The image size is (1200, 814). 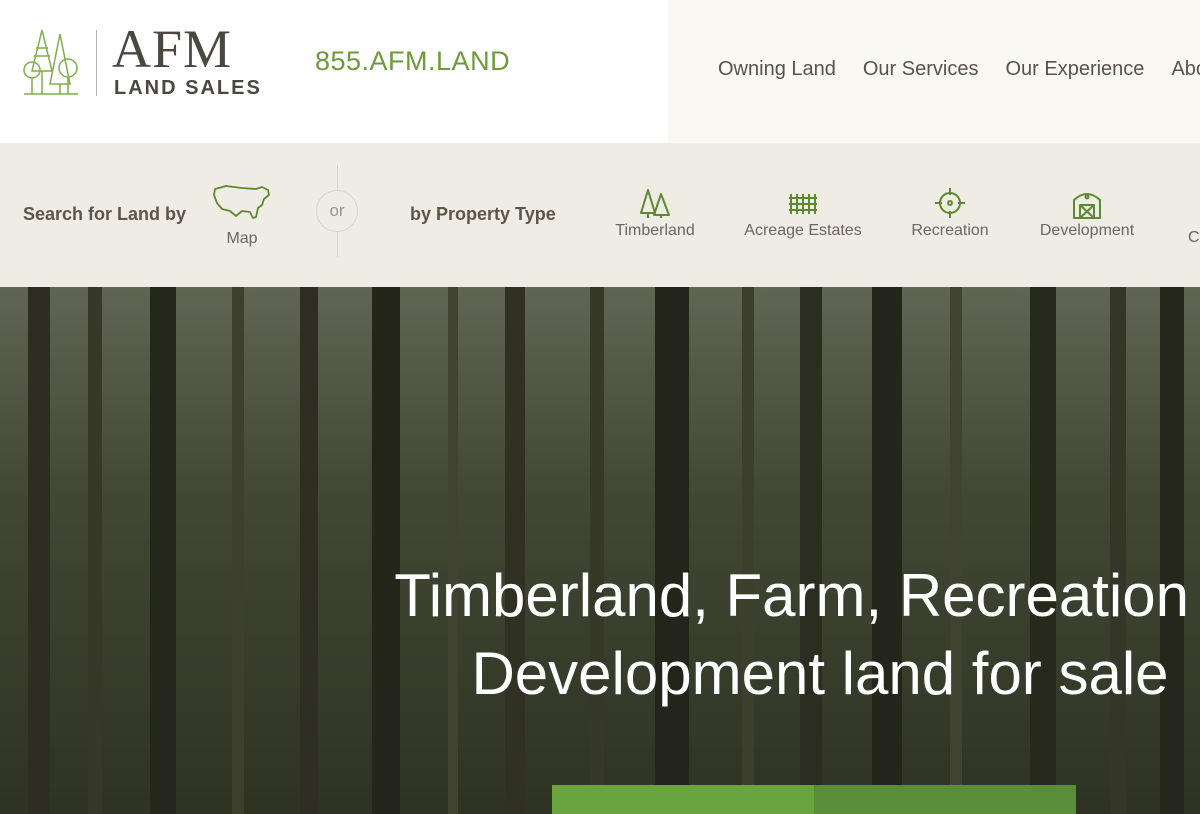 What do you see at coordinates (803, 204) in the screenshot?
I see `fence-icon` at bounding box center [803, 204].